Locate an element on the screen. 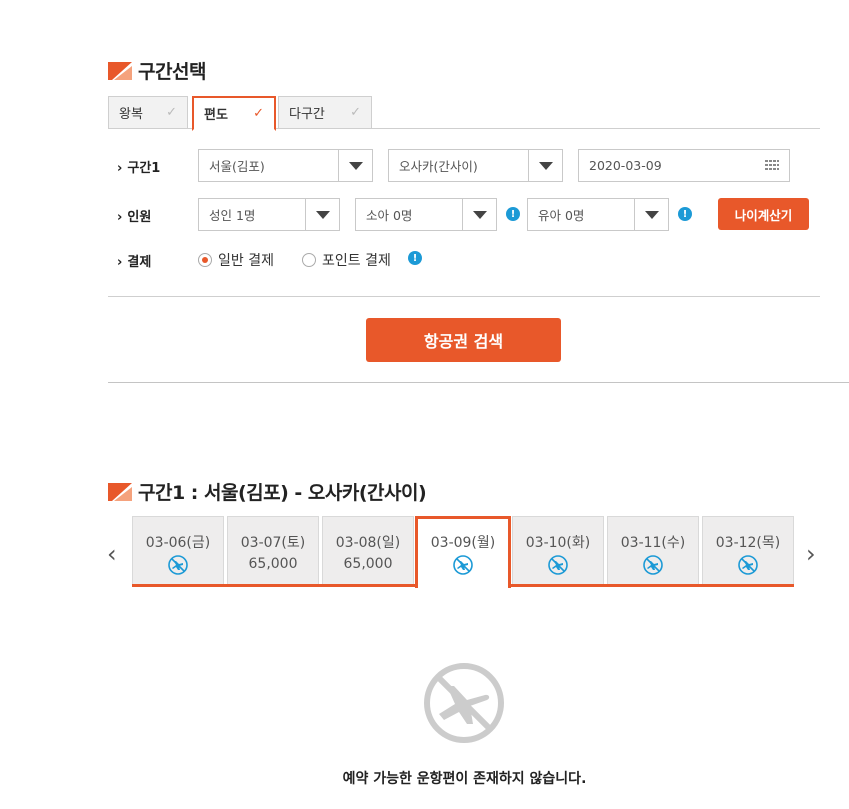  row-label-passengers: › 인원 is located at coordinates (134, 215).